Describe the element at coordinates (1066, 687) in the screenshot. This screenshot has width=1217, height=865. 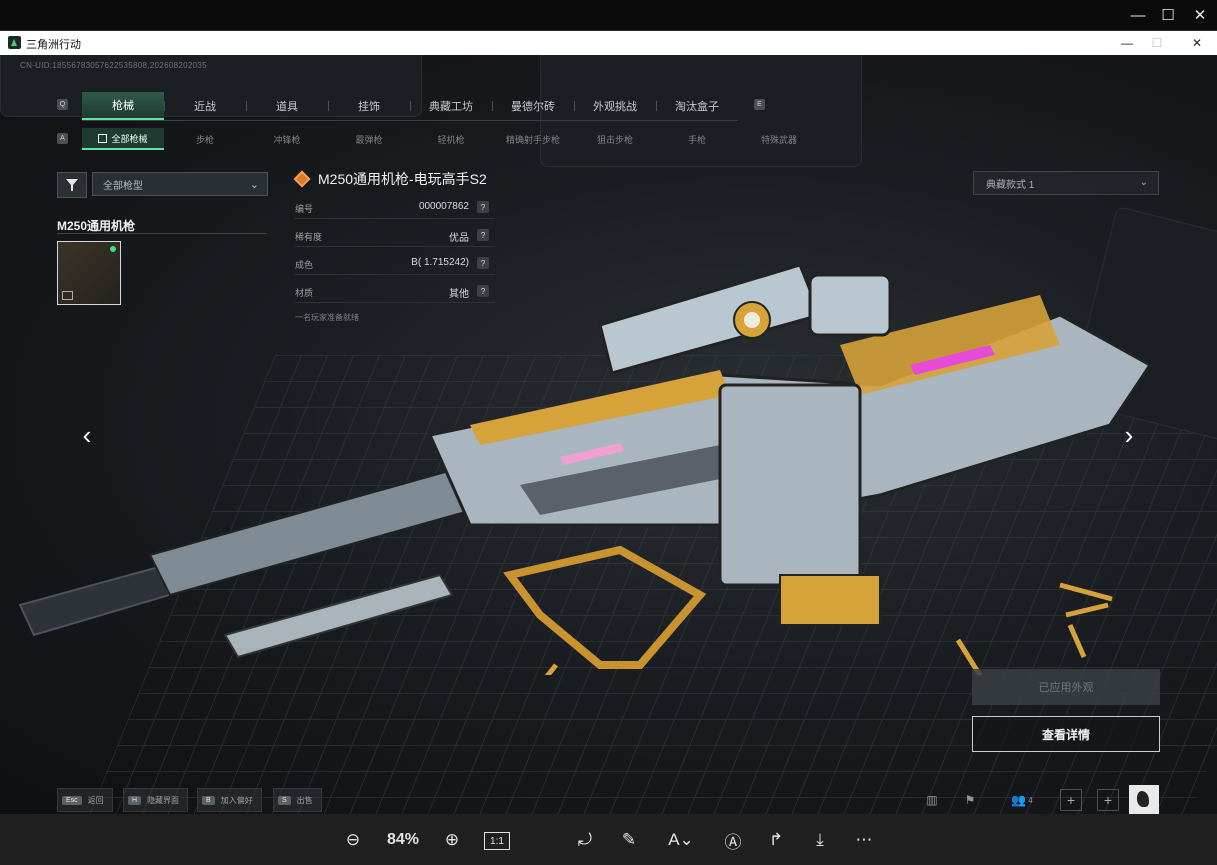
I see `applied-appearance-button: 已应用外观` at that location.